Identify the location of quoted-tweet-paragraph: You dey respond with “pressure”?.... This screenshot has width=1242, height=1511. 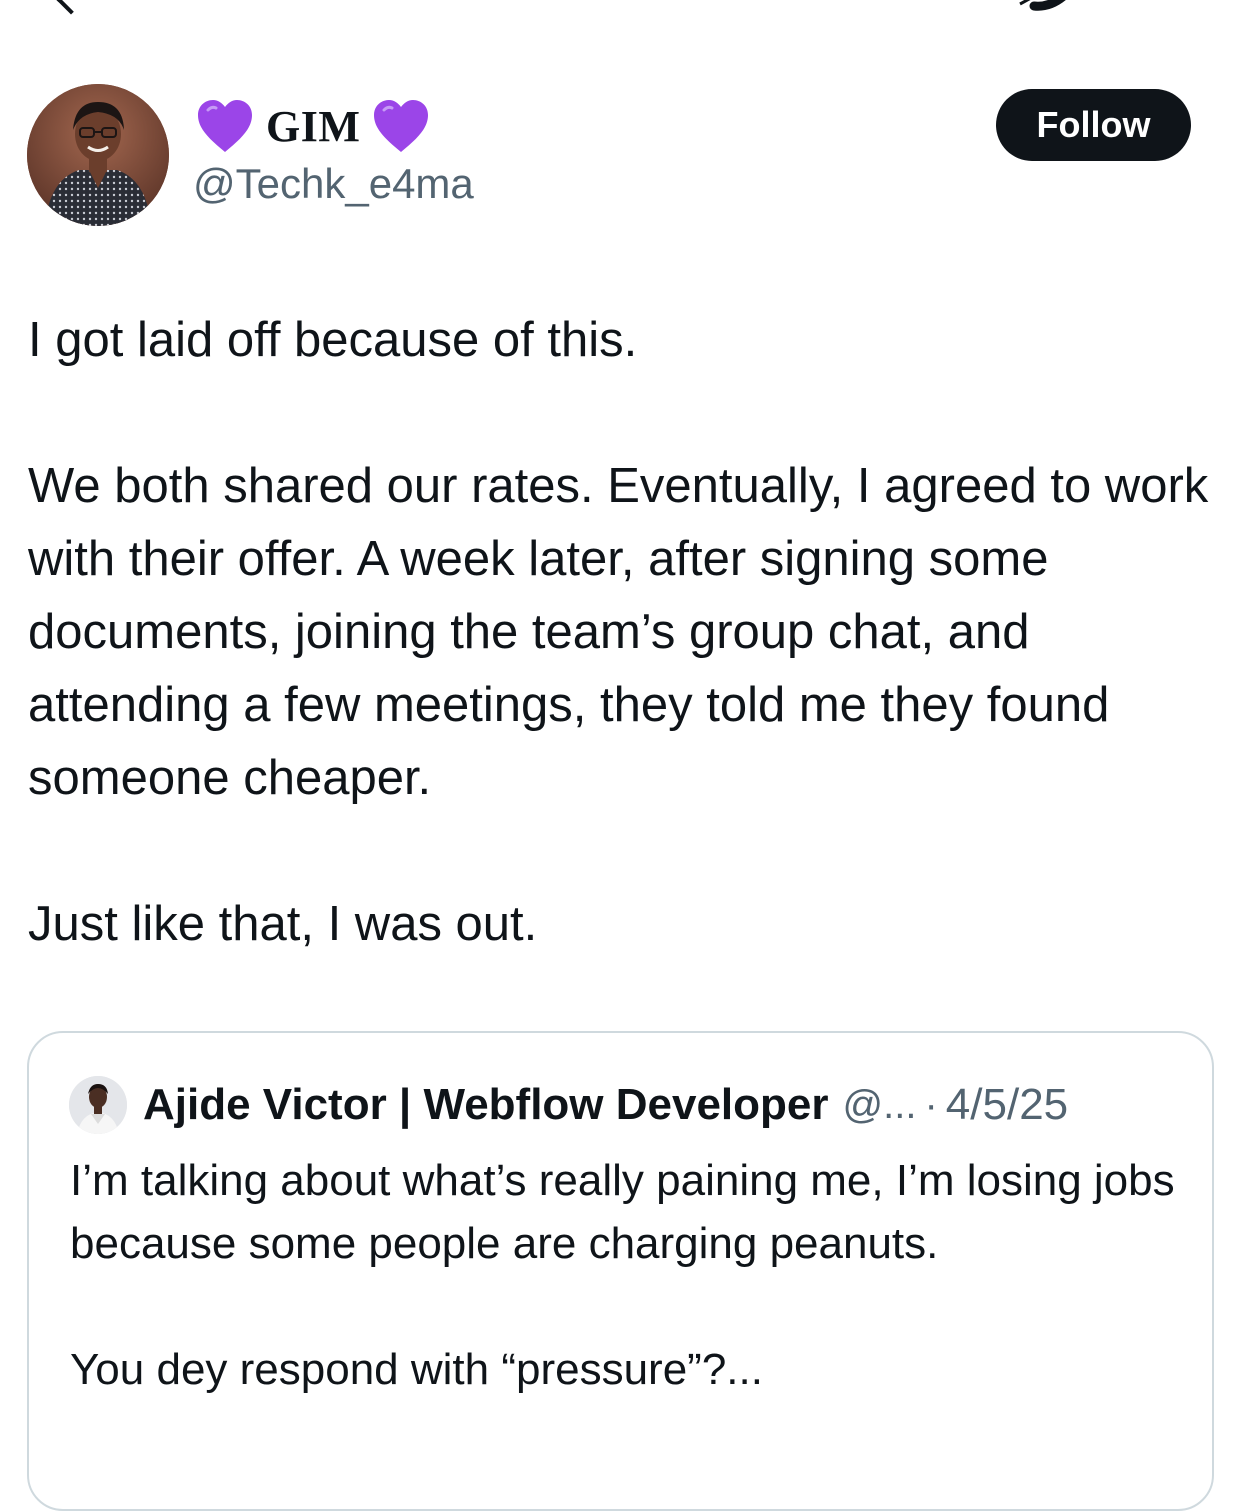
(416, 1369).